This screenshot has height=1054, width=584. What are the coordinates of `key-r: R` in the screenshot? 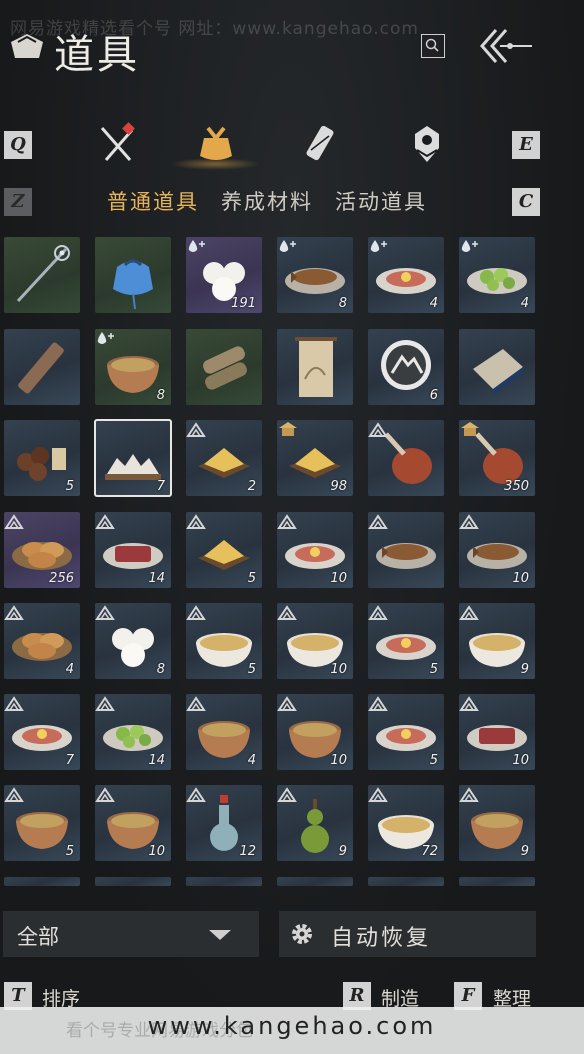 It's located at (357, 996).